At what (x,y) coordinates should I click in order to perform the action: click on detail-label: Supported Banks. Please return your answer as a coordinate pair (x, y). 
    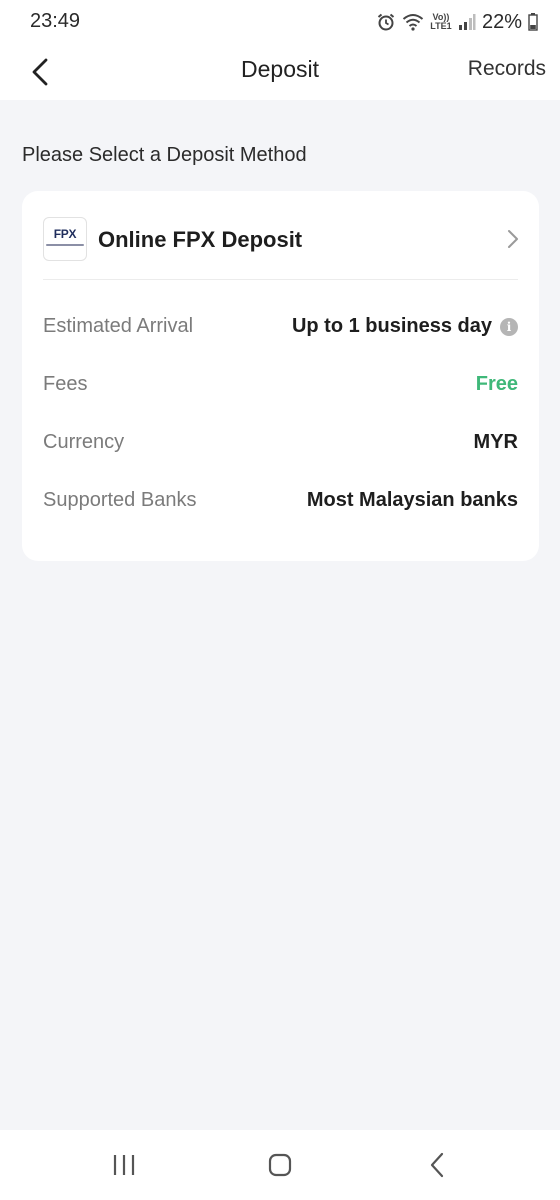
    Looking at the image, I should click on (120, 500).